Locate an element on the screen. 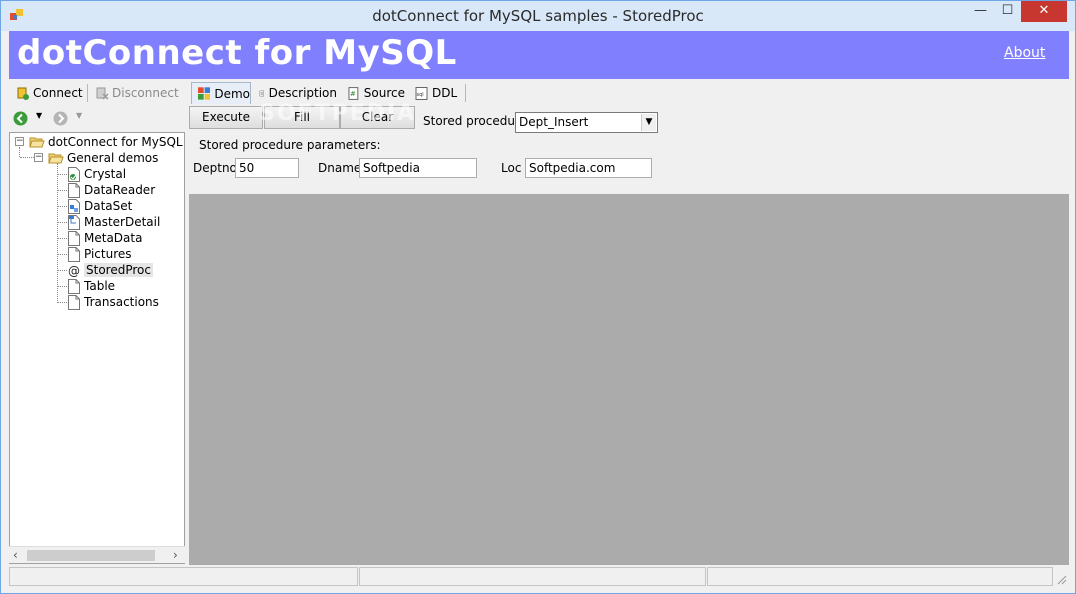 This screenshot has width=1076, height=594. tree-item-label: Crystal is located at coordinates (105, 174).